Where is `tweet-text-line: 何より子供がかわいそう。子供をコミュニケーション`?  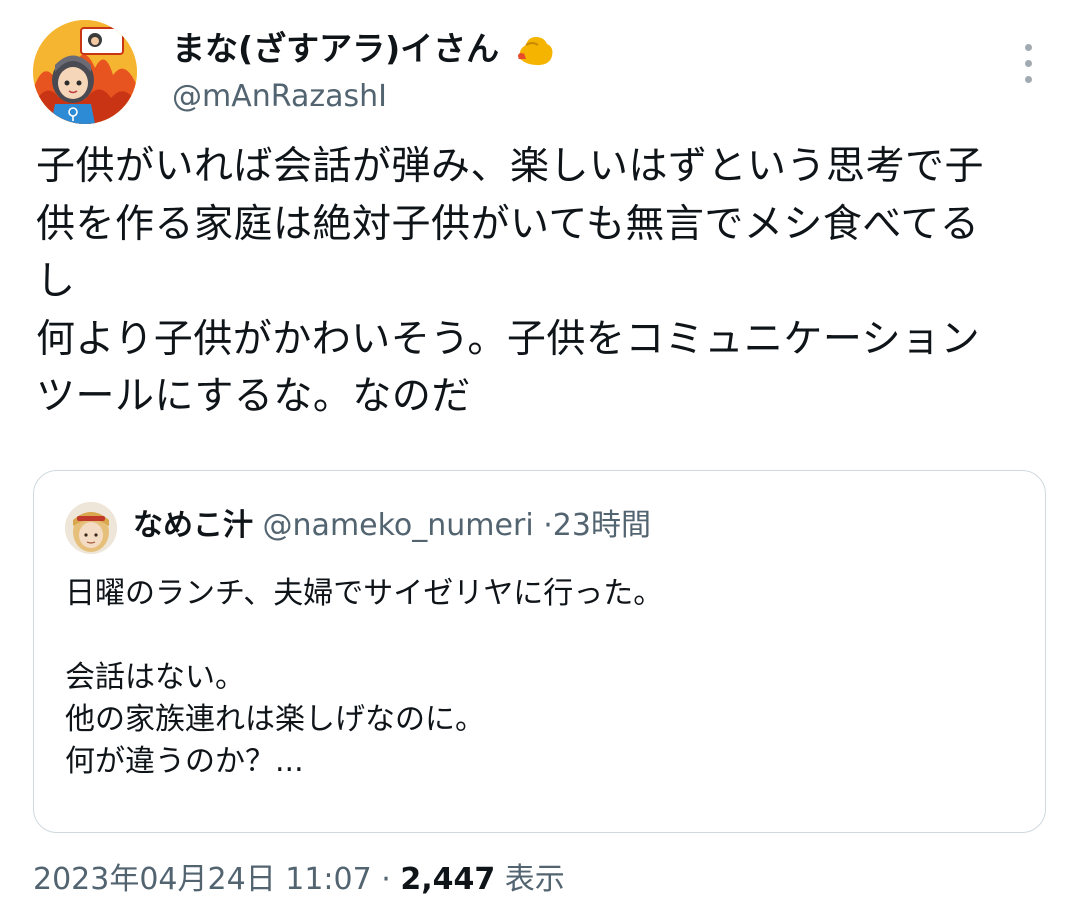 tweet-text-line: 何より子供がかわいそう。子供をコミュニケーション is located at coordinates (508, 339).